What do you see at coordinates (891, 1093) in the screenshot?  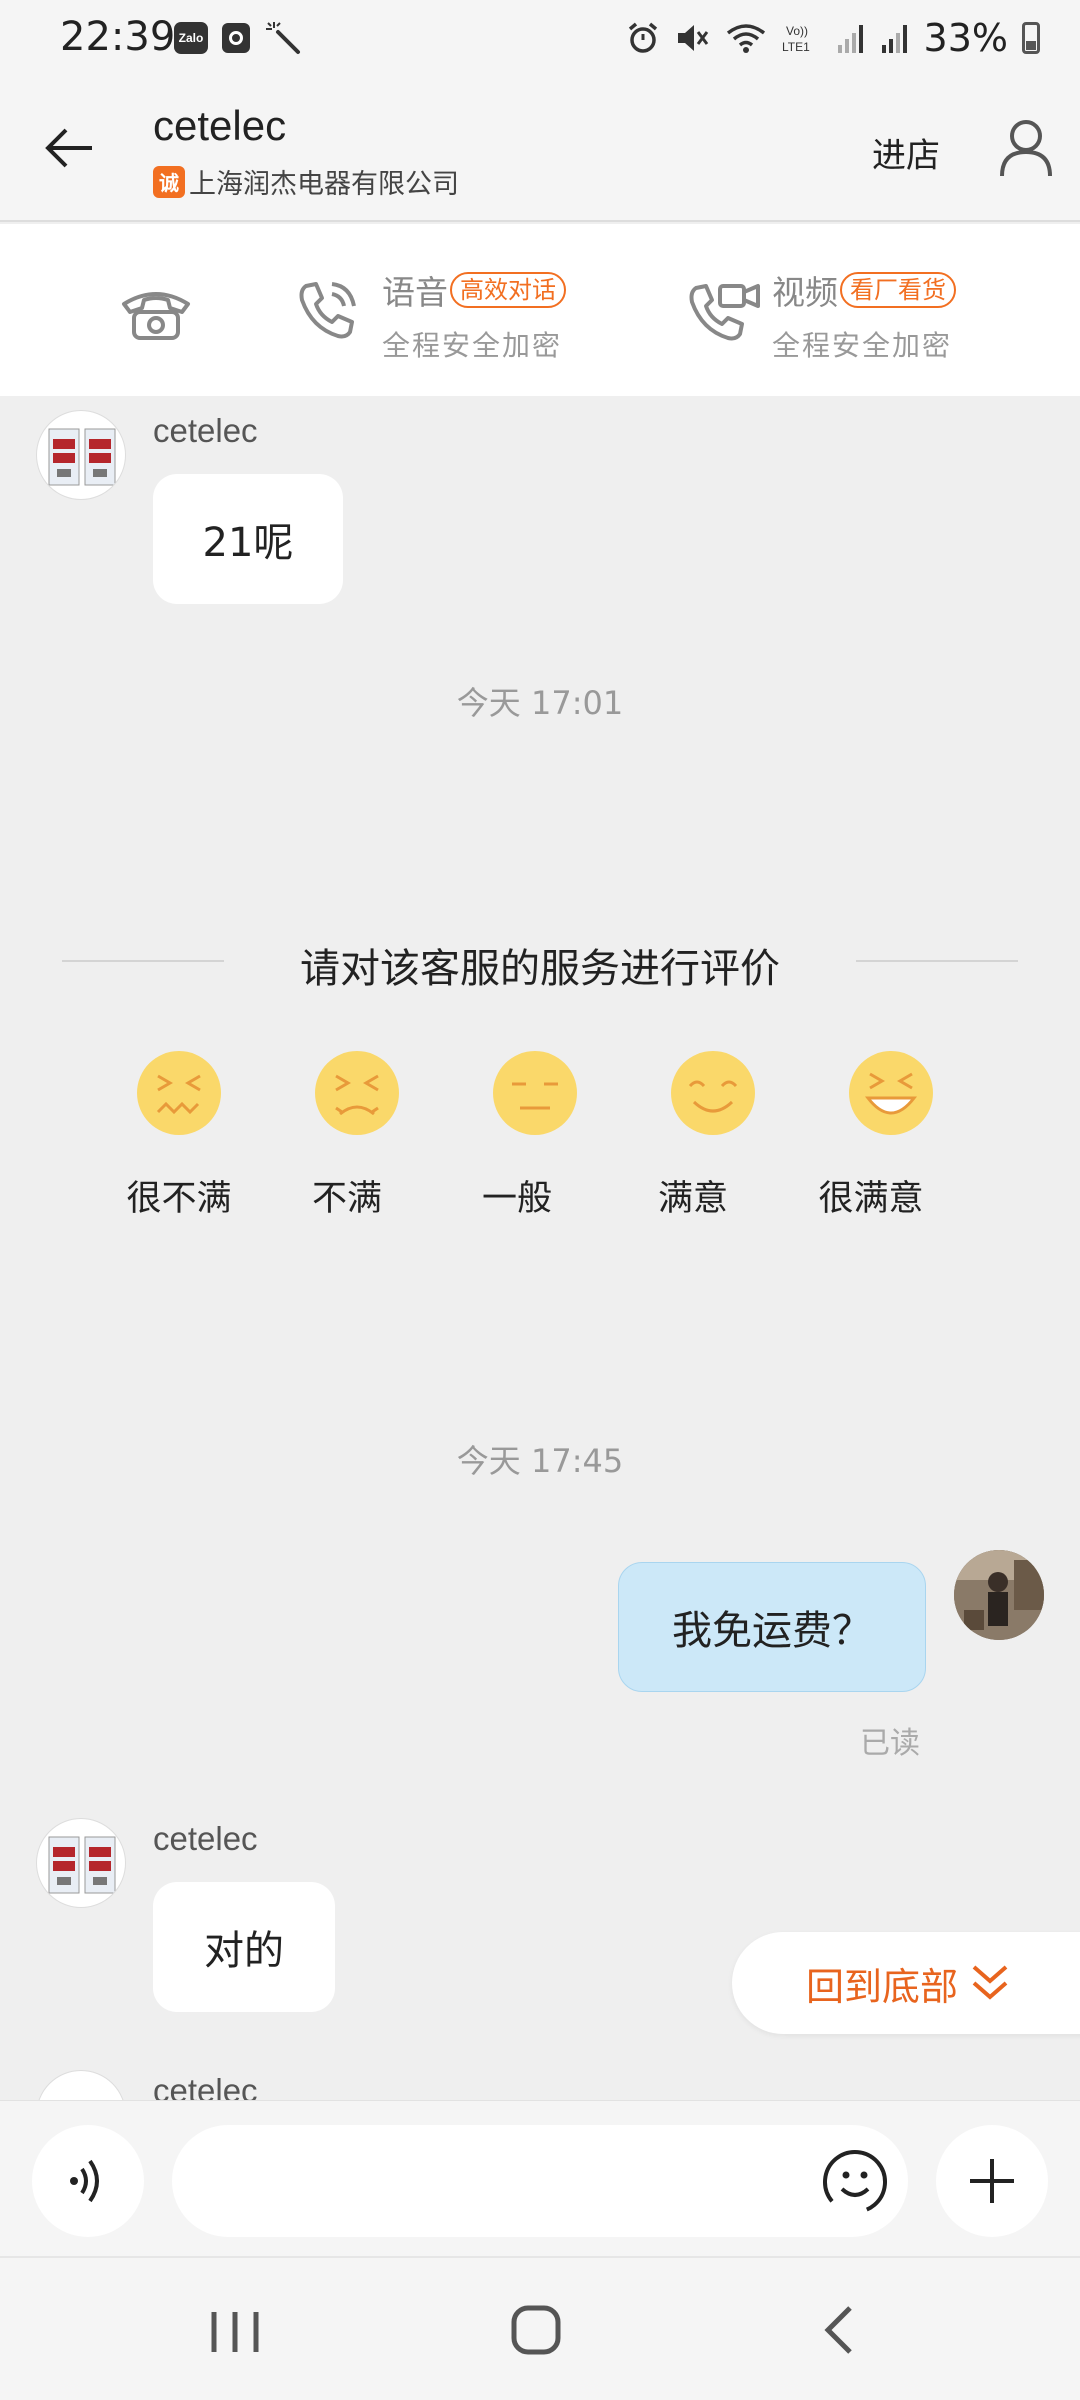 I see `very-satisfied-face-icon` at bounding box center [891, 1093].